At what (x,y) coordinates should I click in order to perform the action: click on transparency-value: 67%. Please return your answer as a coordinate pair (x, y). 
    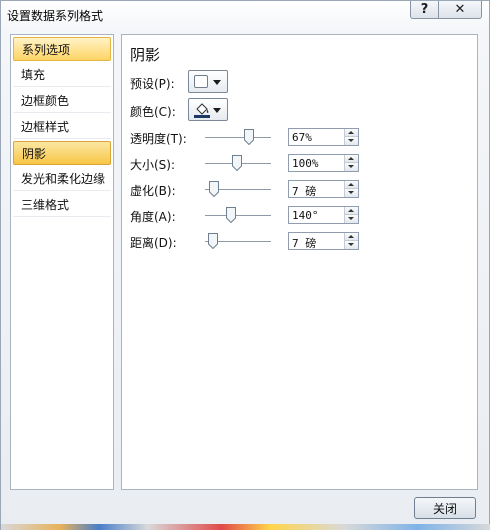
    Looking at the image, I should click on (302, 137).